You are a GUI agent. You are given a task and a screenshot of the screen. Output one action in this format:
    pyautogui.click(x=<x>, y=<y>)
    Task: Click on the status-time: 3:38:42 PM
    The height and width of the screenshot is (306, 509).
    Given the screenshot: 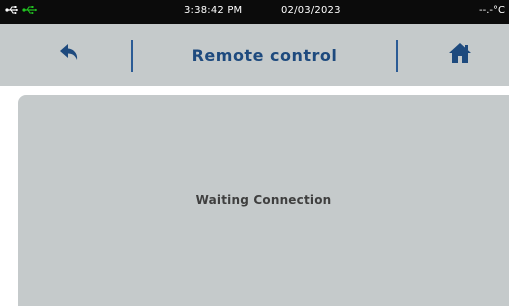 What is the action you would take?
    pyautogui.click(x=213, y=10)
    